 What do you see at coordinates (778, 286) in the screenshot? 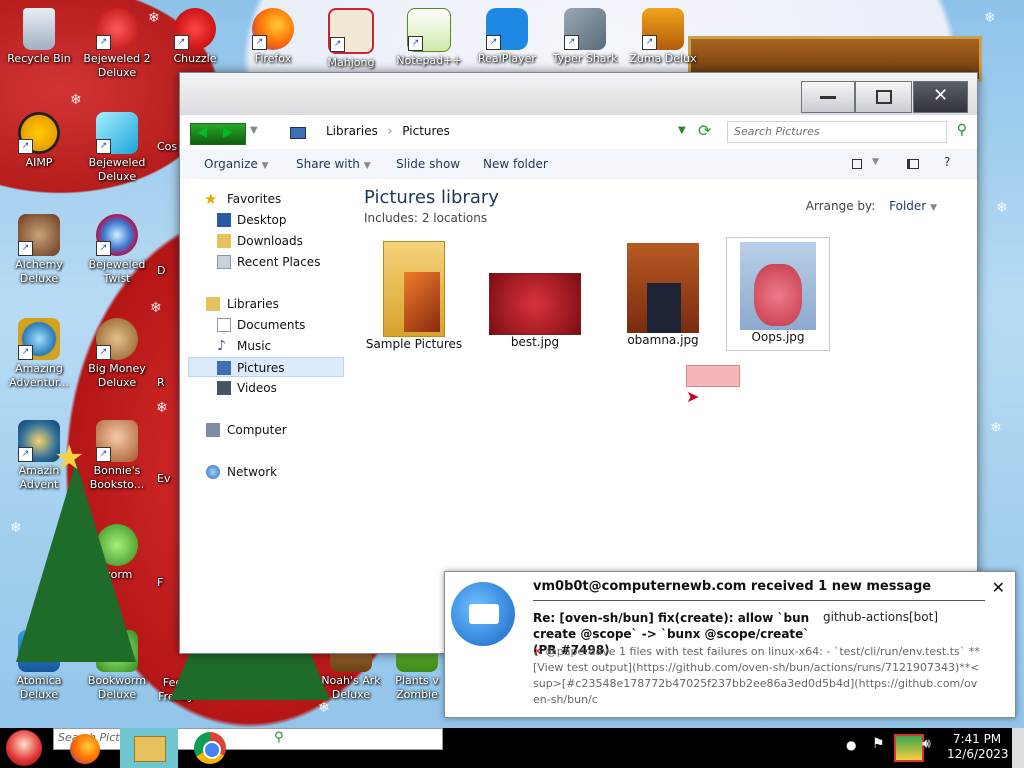
I see `image-thumbnail` at bounding box center [778, 286].